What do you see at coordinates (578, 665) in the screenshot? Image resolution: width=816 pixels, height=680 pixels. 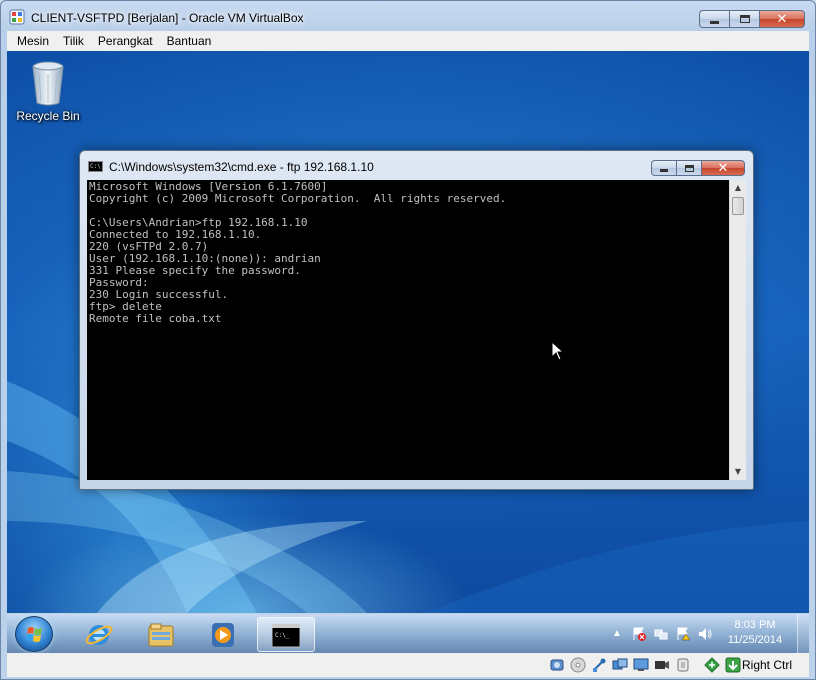 I see `optical-drive-icon` at bounding box center [578, 665].